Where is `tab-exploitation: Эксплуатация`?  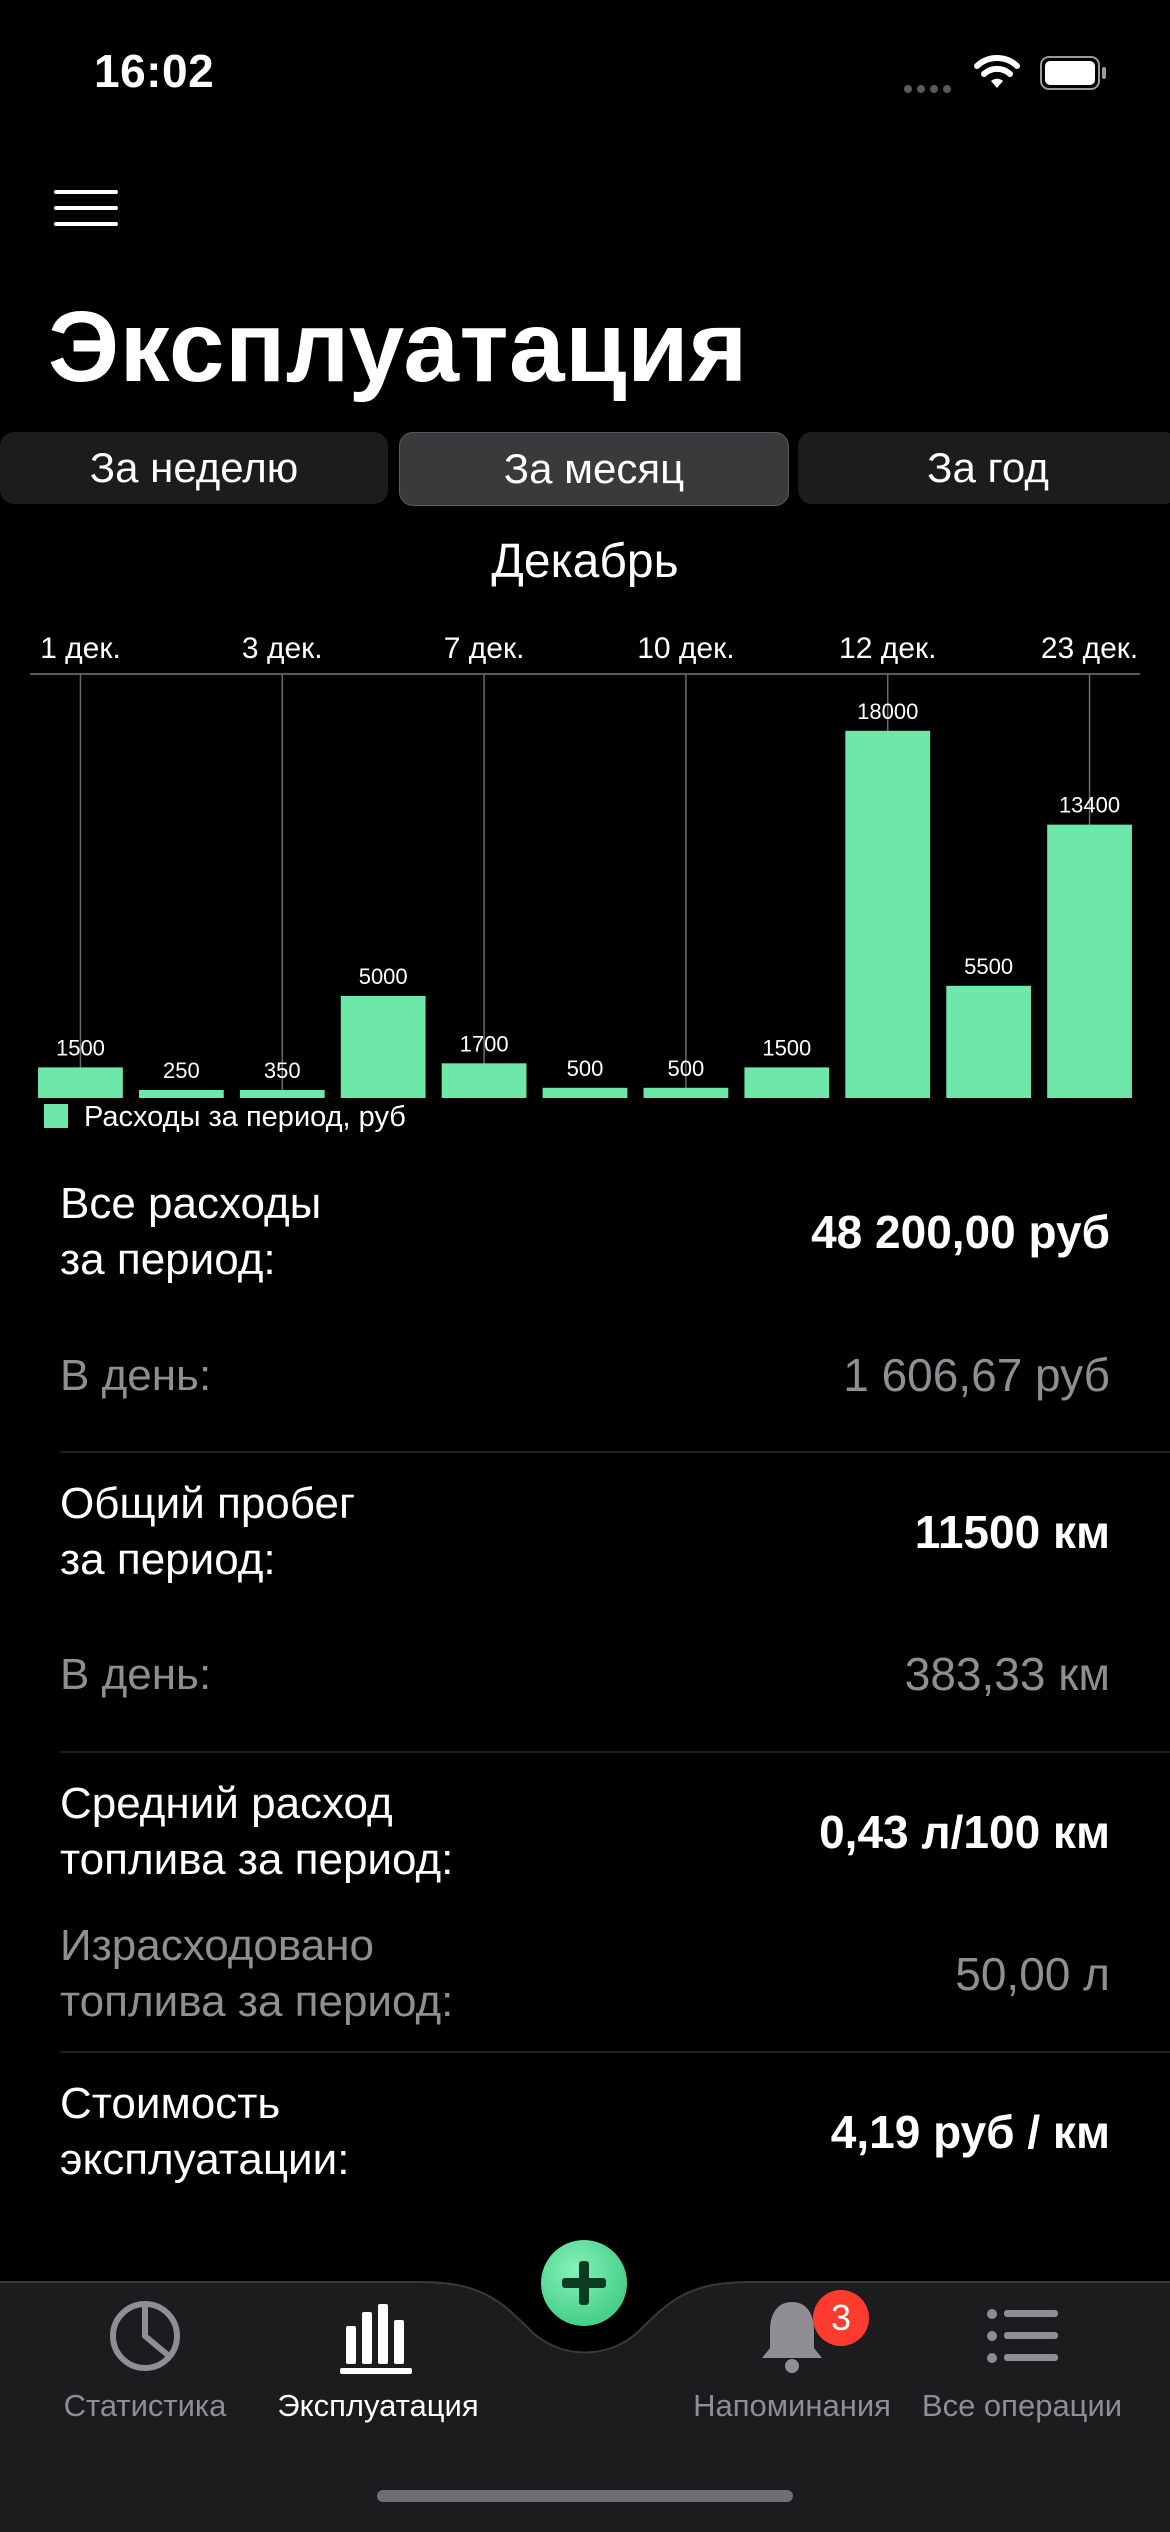 tab-exploitation: Эксплуатация is located at coordinates (378, 2366).